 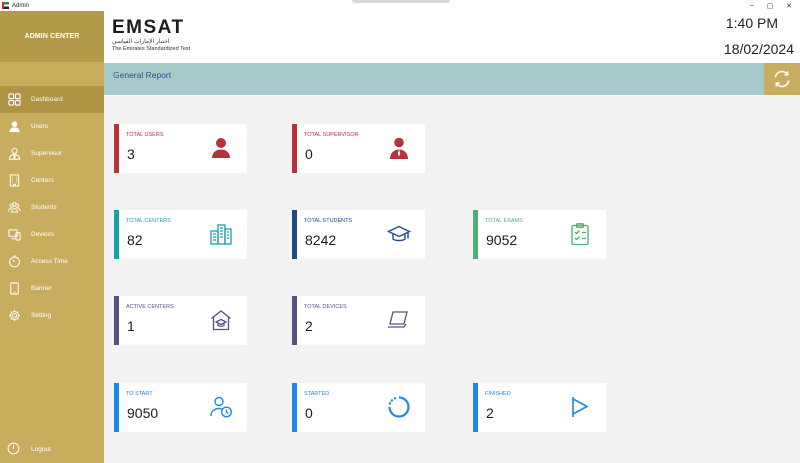 What do you see at coordinates (400, 5) in the screenshot?
I see `window-titlebar: Admin – ▢ ✕` at bounding box center [400, 5].